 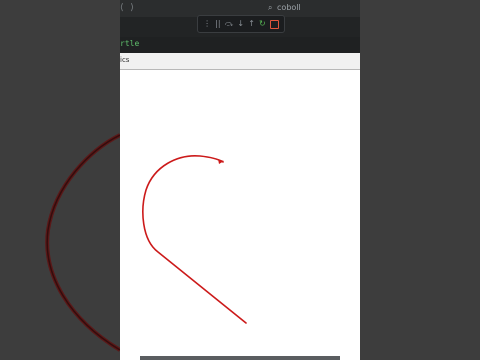 I want to click on blurred-heart-reflection, so click(x=82, y=242).